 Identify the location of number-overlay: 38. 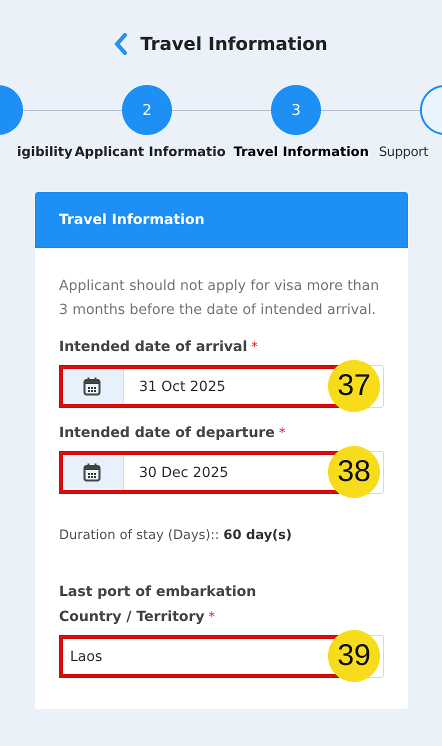
(354, 472).